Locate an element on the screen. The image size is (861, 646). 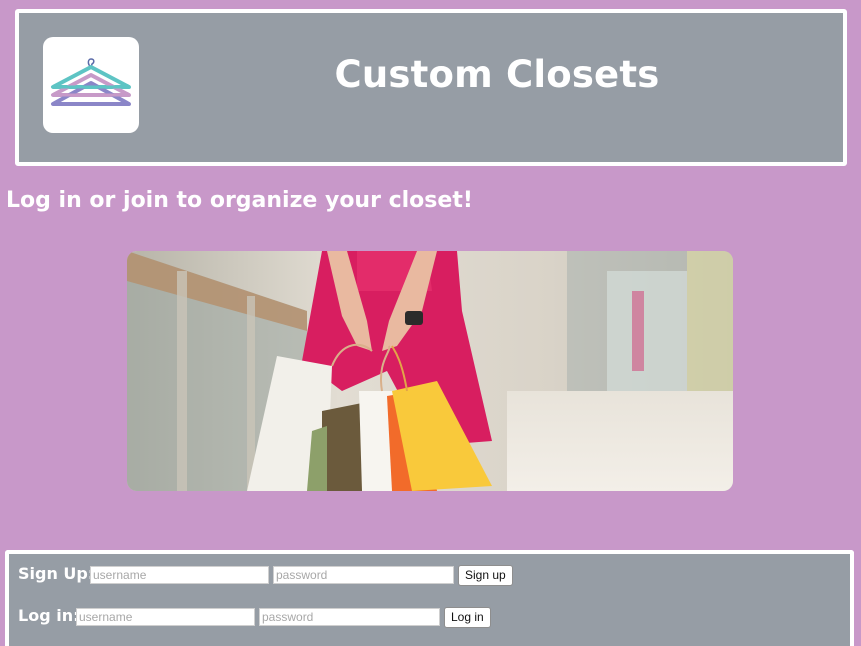
tagline: Log in or join to organize your closet! is located at coordinates (239, 200).